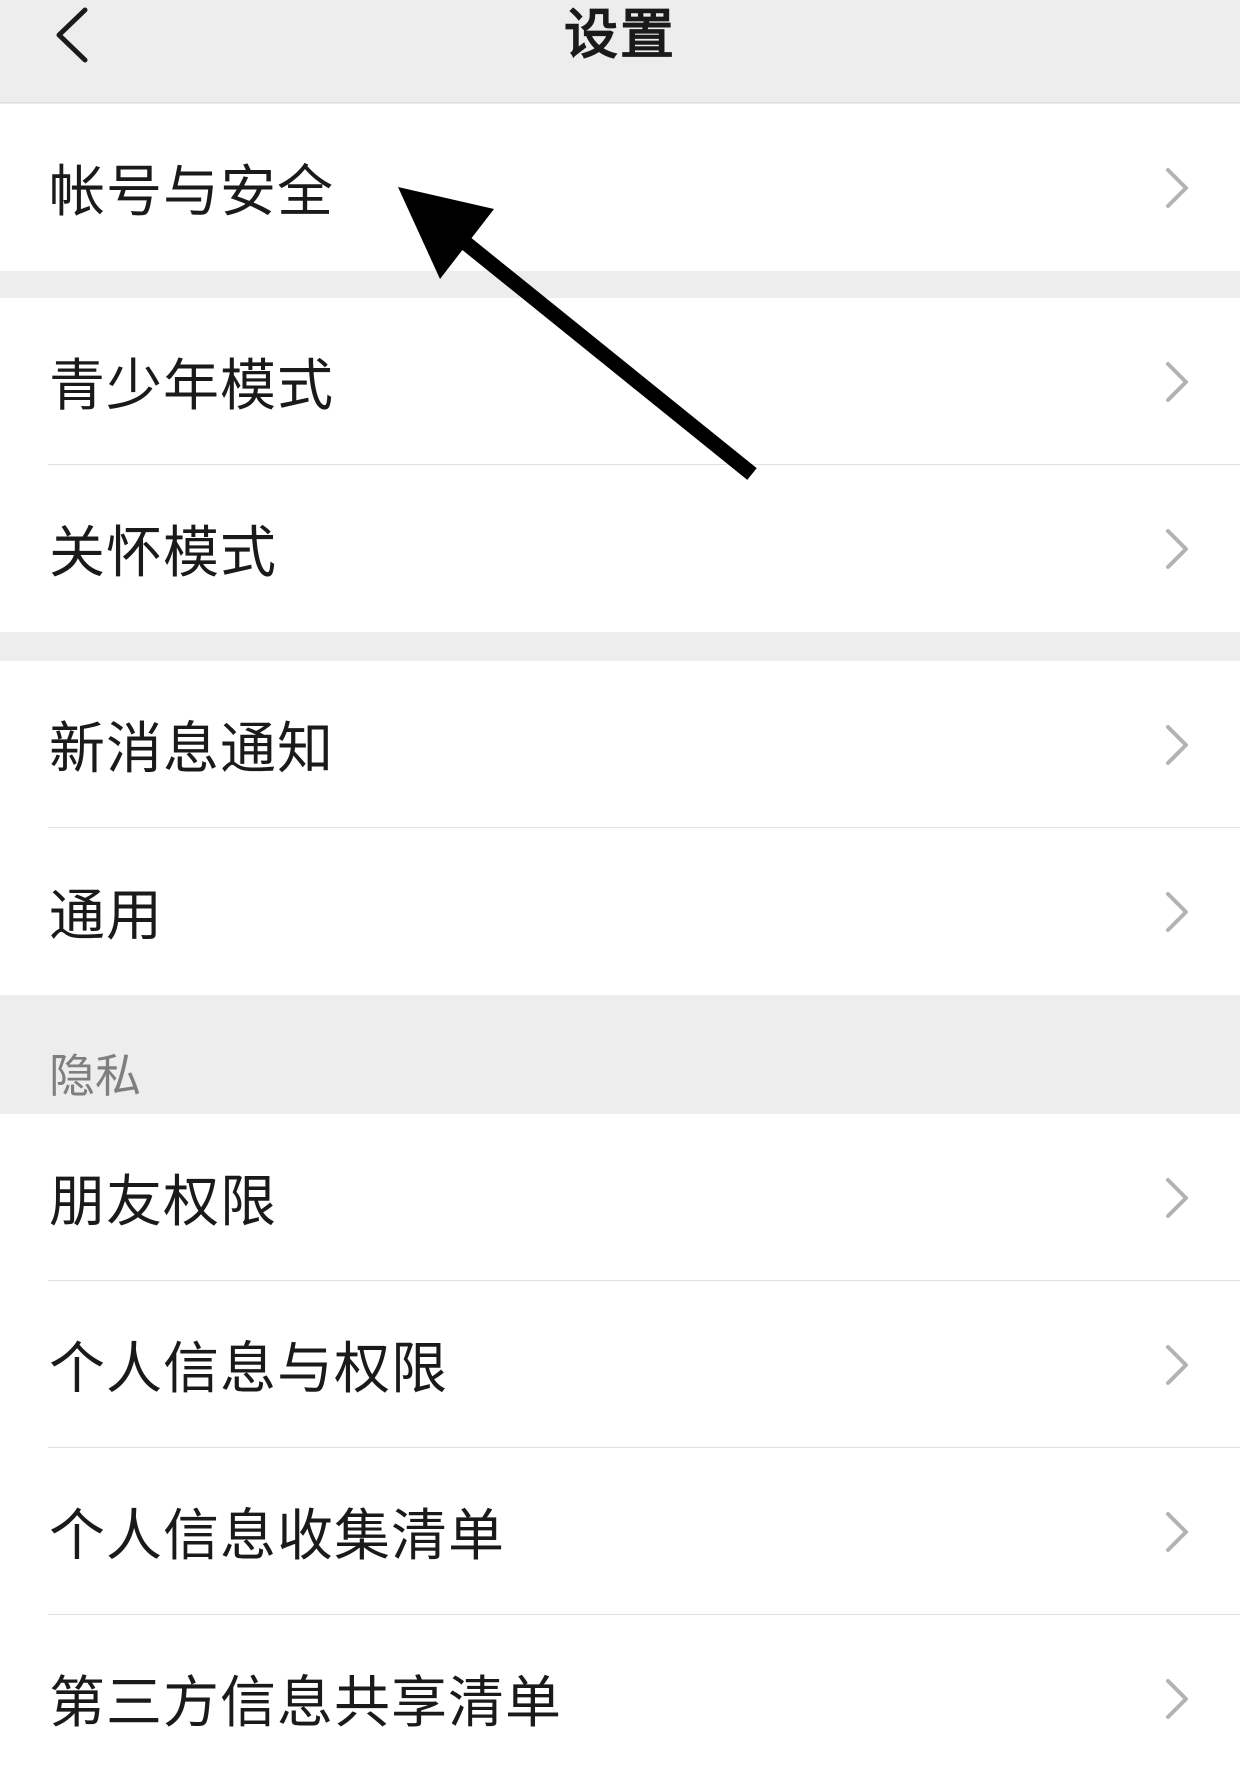 Image resolution: width=1240 pixels, height=1782 pixels. I want to click on settings-item-account-security: 帐号与安全, so click(620, 187).